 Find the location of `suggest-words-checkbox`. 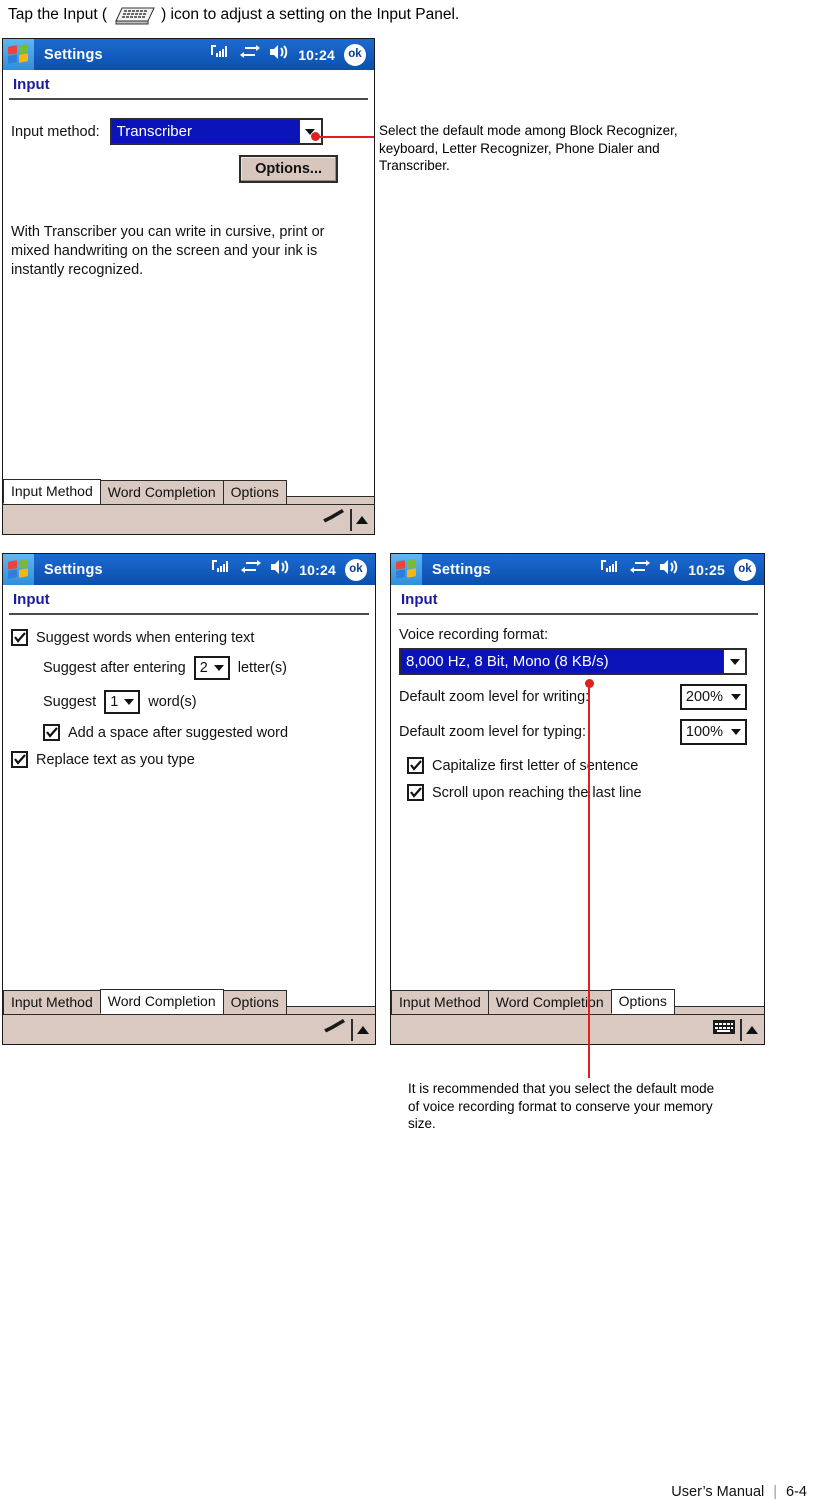

suggest-words-checkbox is located at coordinates (19, 637).